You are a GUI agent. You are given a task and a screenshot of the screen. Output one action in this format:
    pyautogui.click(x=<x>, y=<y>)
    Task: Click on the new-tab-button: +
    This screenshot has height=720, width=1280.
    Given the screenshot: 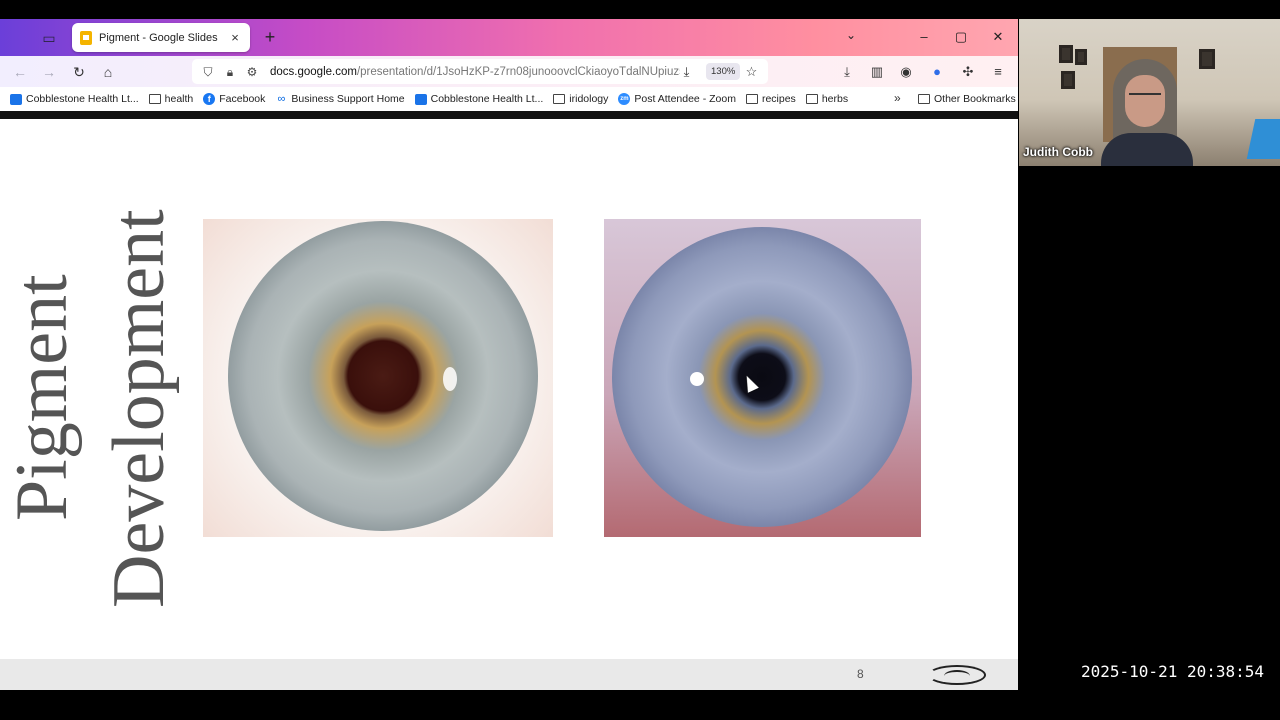 What is the action you would take?
    pyautogui.click(x=270, y=37)
    